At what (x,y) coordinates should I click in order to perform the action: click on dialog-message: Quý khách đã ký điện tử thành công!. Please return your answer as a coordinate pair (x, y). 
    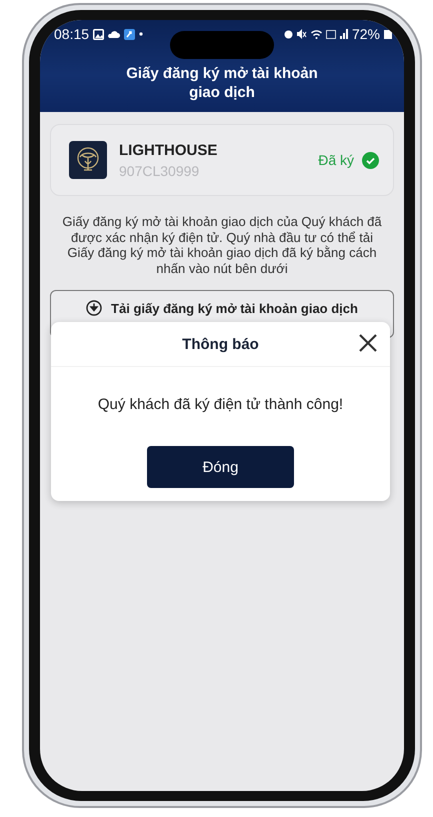
    Looking at the image, I should click on (220, 404).